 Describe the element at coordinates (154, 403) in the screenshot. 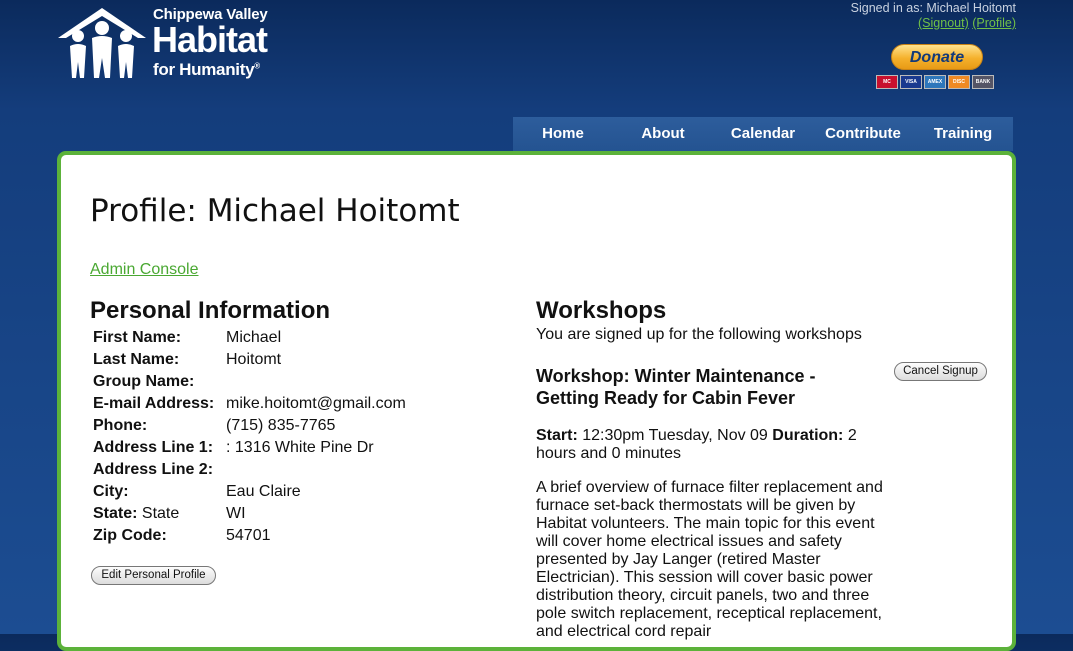

I see `field-label: E-mail Address:` at that location.